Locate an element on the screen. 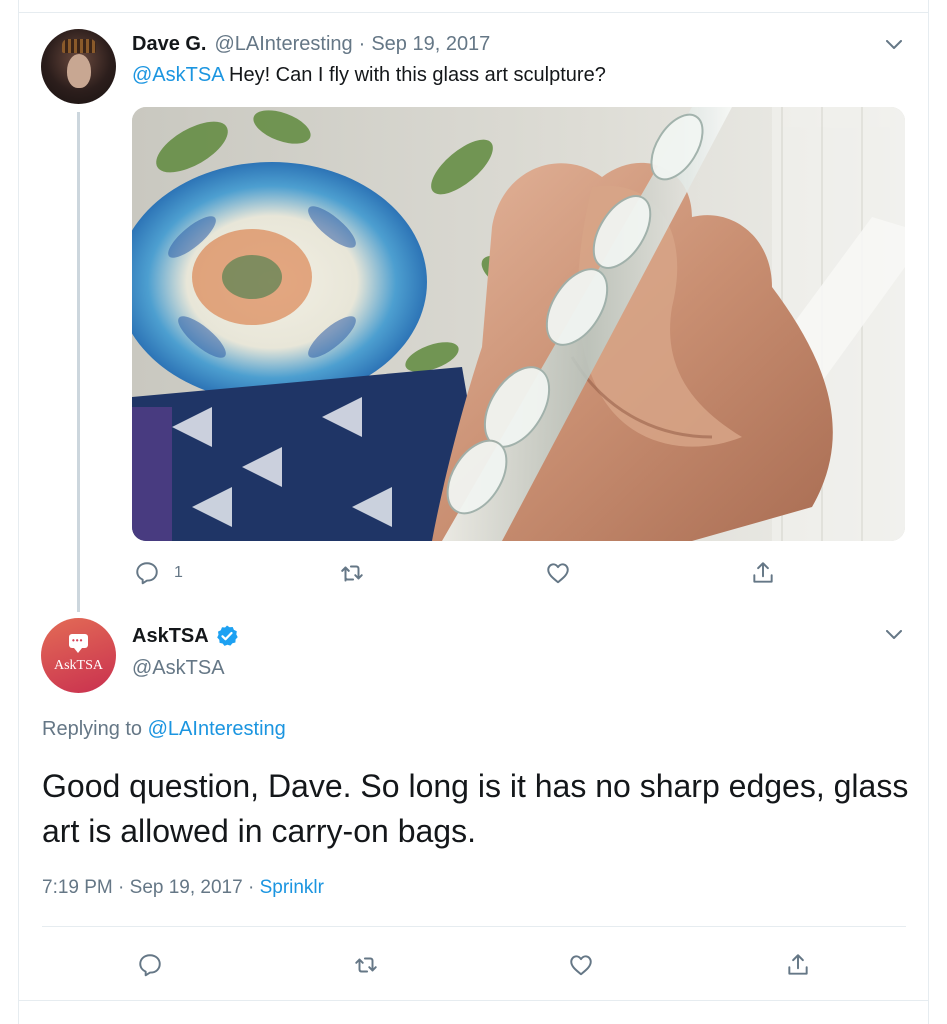 This screenshot has height=1024, width=947. tweet2-author-name: AskTSA is located at coordinates (170, 636).